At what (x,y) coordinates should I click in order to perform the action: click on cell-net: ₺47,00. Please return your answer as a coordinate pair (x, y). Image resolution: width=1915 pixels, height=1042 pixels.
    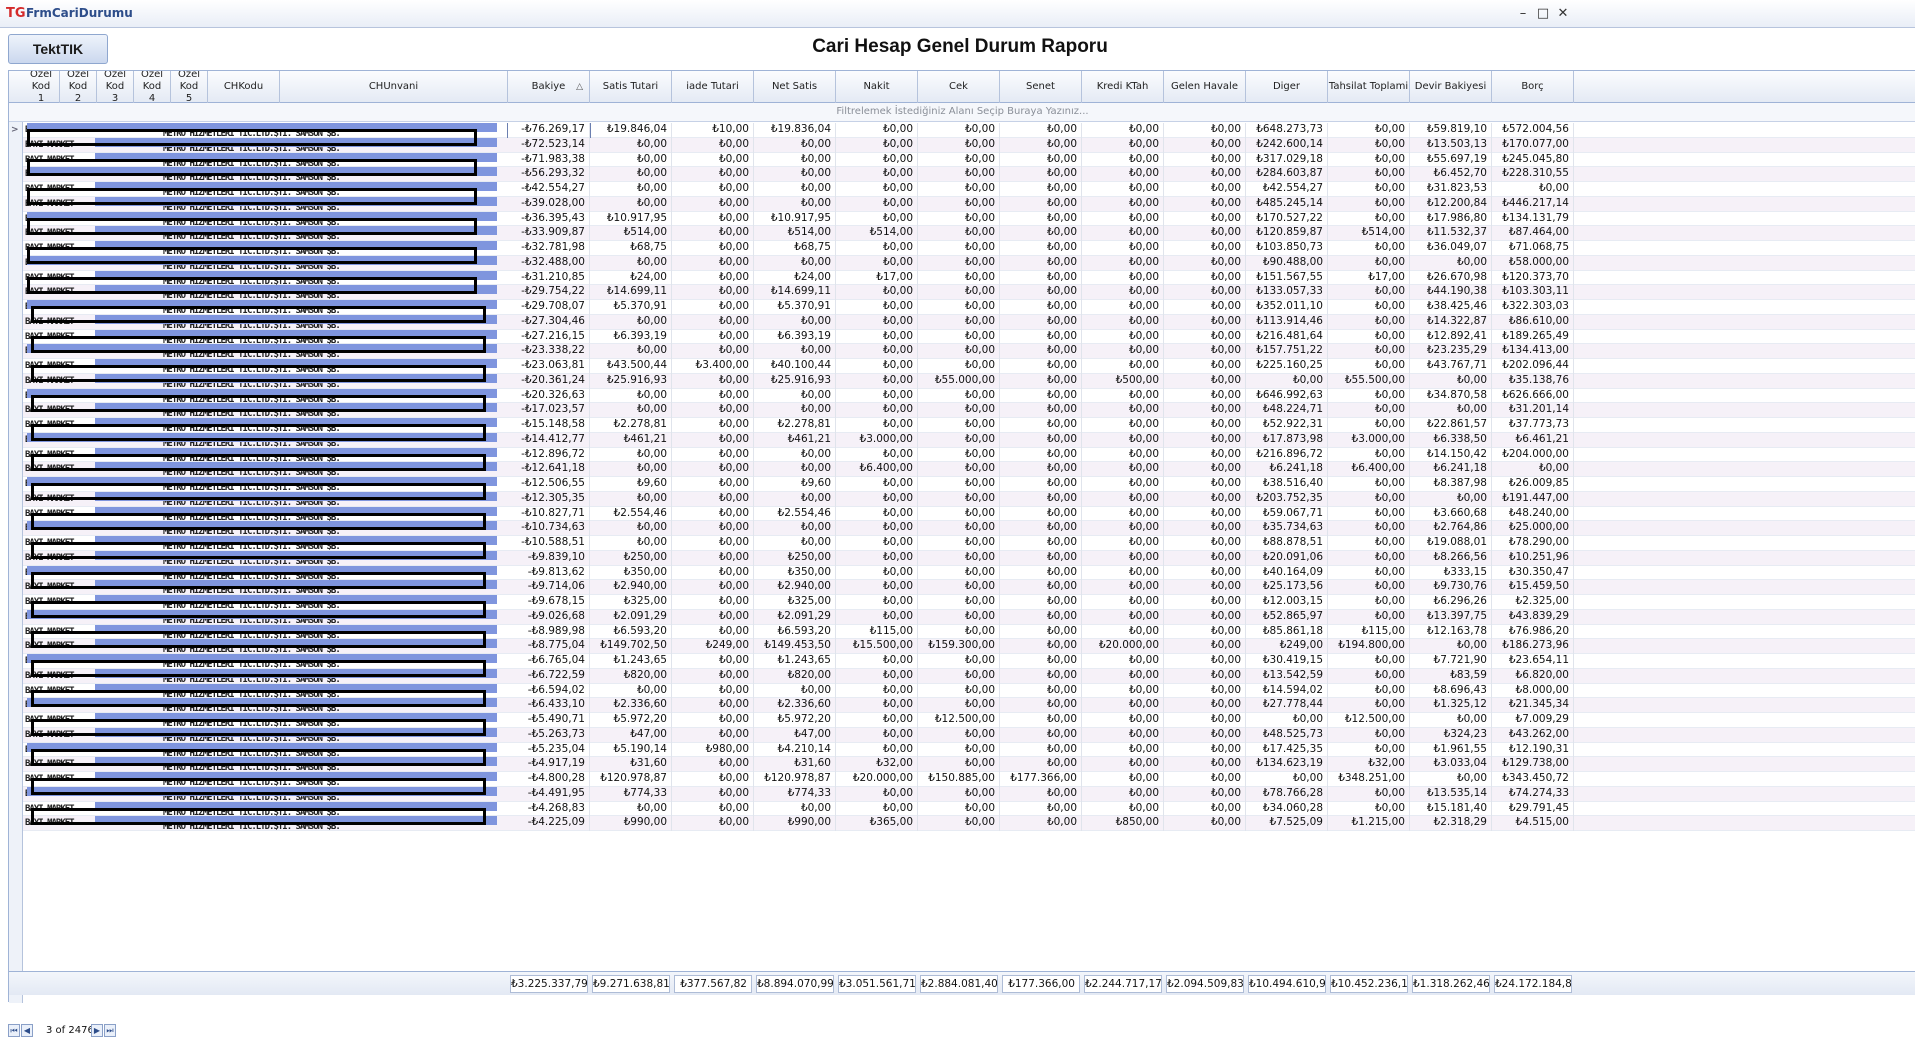
    Looking at the image, I should click on (795, 735).